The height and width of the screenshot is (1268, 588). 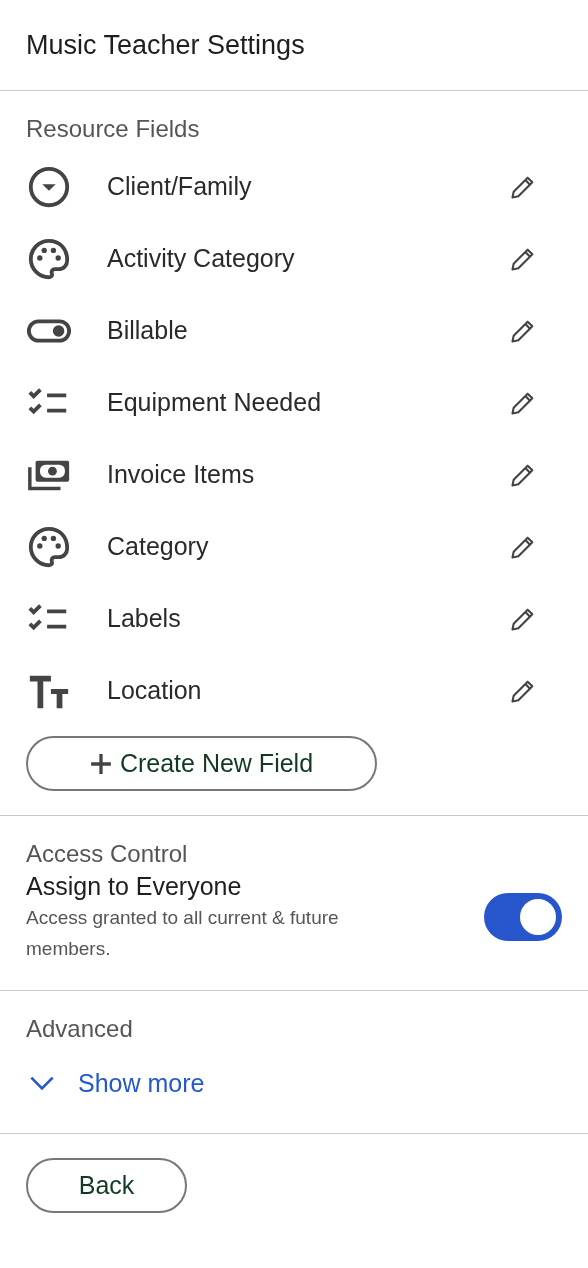 I want to click on field-name: Category, so click(x=158, y=547).